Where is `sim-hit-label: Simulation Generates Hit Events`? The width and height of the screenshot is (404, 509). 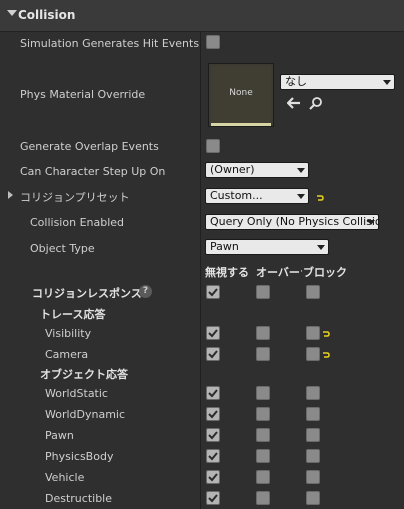
sim-hit-label: Simulation Generates Hit Events is located at coordinates (110, 43).